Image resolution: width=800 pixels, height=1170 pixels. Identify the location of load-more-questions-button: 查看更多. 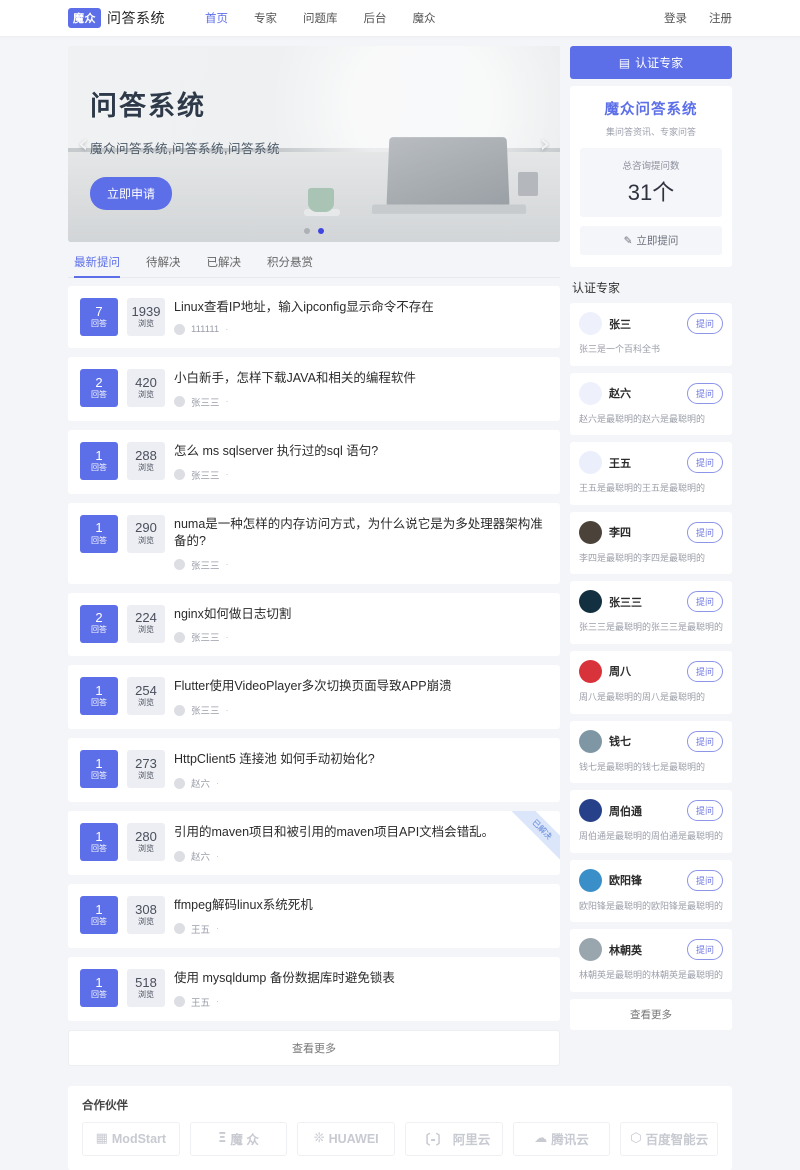
(314, 1047).